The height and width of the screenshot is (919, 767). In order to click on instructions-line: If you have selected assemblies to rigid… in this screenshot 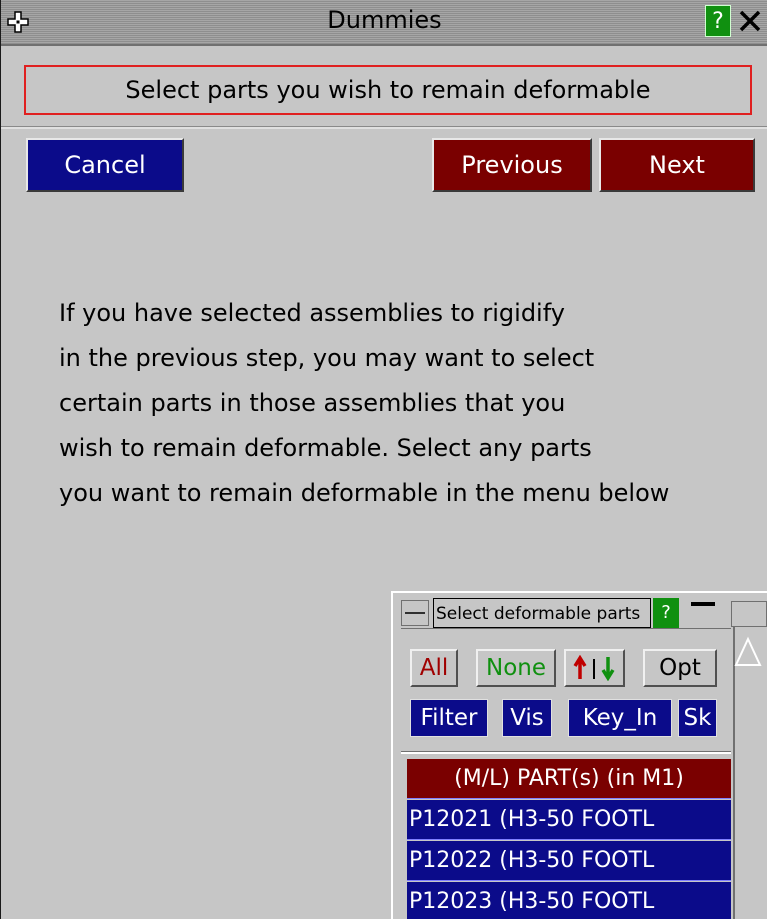, I will do `click(312, 313)`.